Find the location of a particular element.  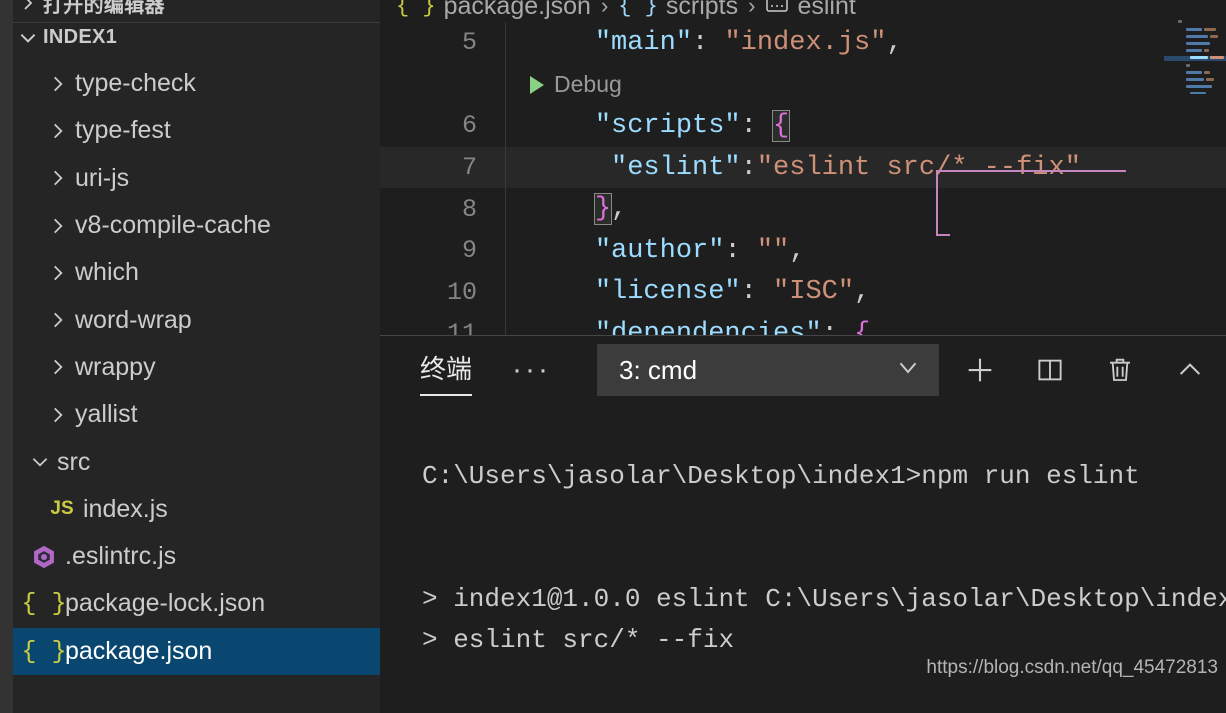

bracket-guide-bottom is located at coordinates (943, 235).